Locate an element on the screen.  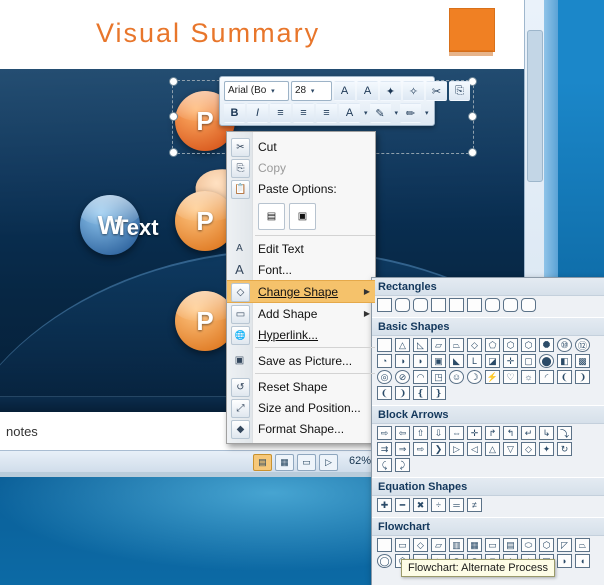
selection-handle-sw is located at coordinates (173, 152).